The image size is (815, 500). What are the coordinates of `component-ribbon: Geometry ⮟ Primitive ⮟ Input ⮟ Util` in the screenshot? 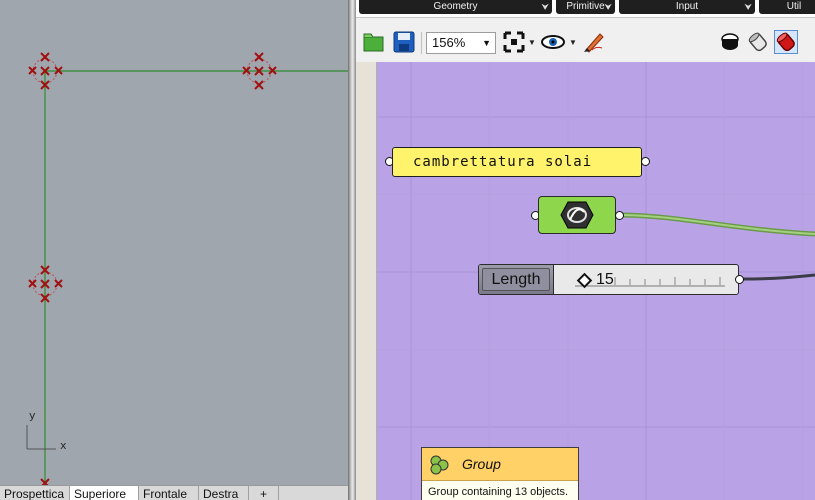 It's located at (585, 9).